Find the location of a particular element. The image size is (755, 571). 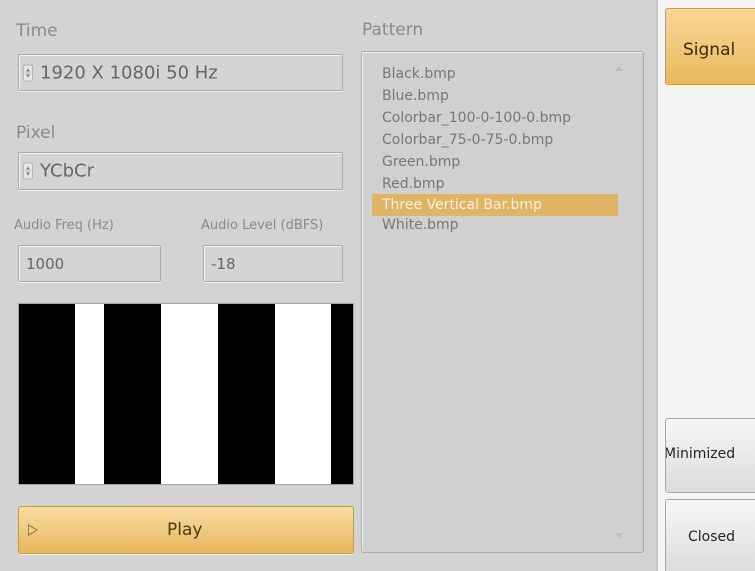

minimize-button: Minimized is located at coordinates (710, 455).